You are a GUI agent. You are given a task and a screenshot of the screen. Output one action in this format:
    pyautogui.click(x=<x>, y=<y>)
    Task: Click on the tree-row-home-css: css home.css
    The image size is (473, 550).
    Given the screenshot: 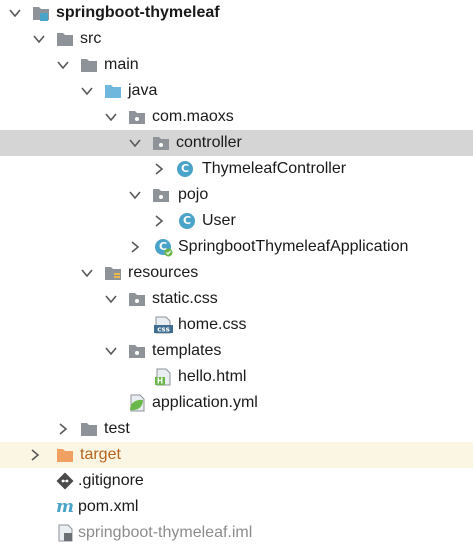 What is the action you would take?
    pyautogui.click(x=236, y=325)
    